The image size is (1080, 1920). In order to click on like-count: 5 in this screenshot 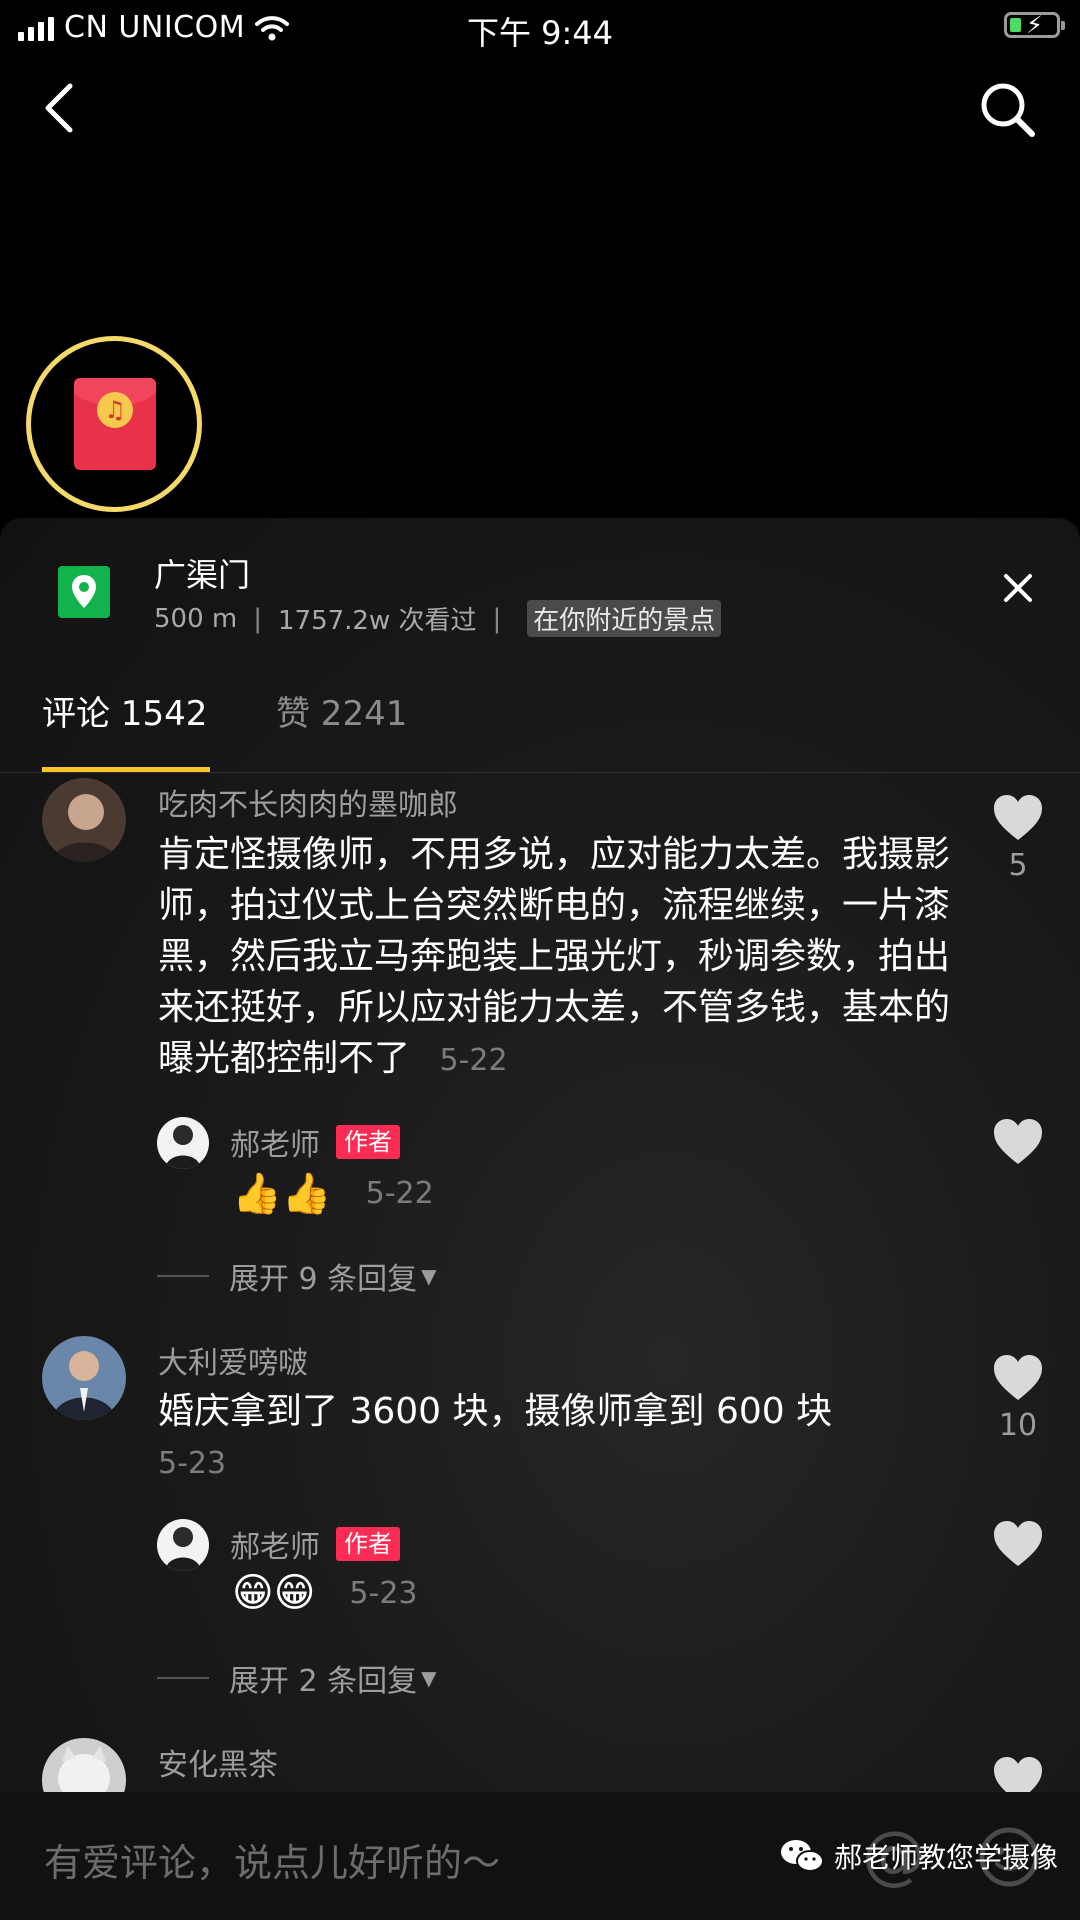, I will do `click(1018, 865)`.